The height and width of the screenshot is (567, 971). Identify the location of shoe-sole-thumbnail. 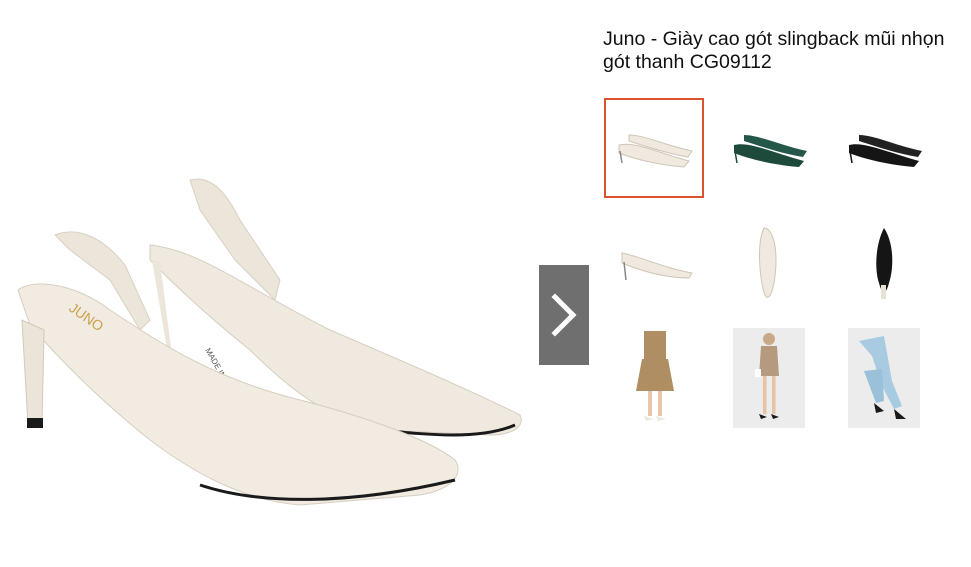
(884, 263).